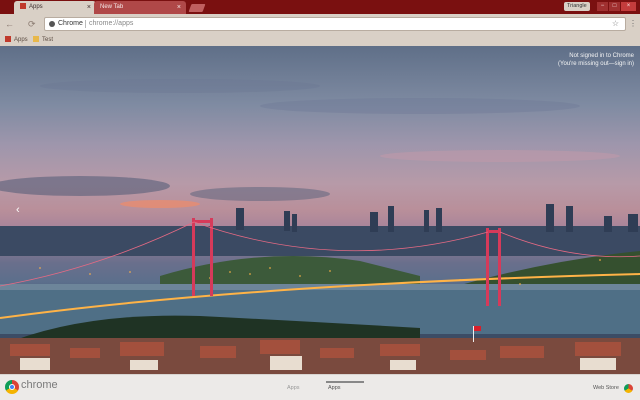 This screenshot has width=640, height=400. I want to click on new-tab-button, so click(197, 8).